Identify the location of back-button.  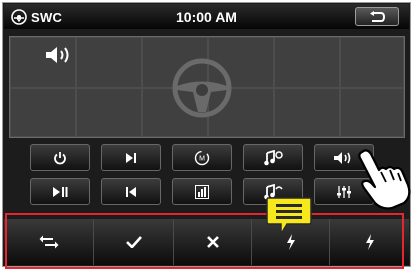
(377, 16).